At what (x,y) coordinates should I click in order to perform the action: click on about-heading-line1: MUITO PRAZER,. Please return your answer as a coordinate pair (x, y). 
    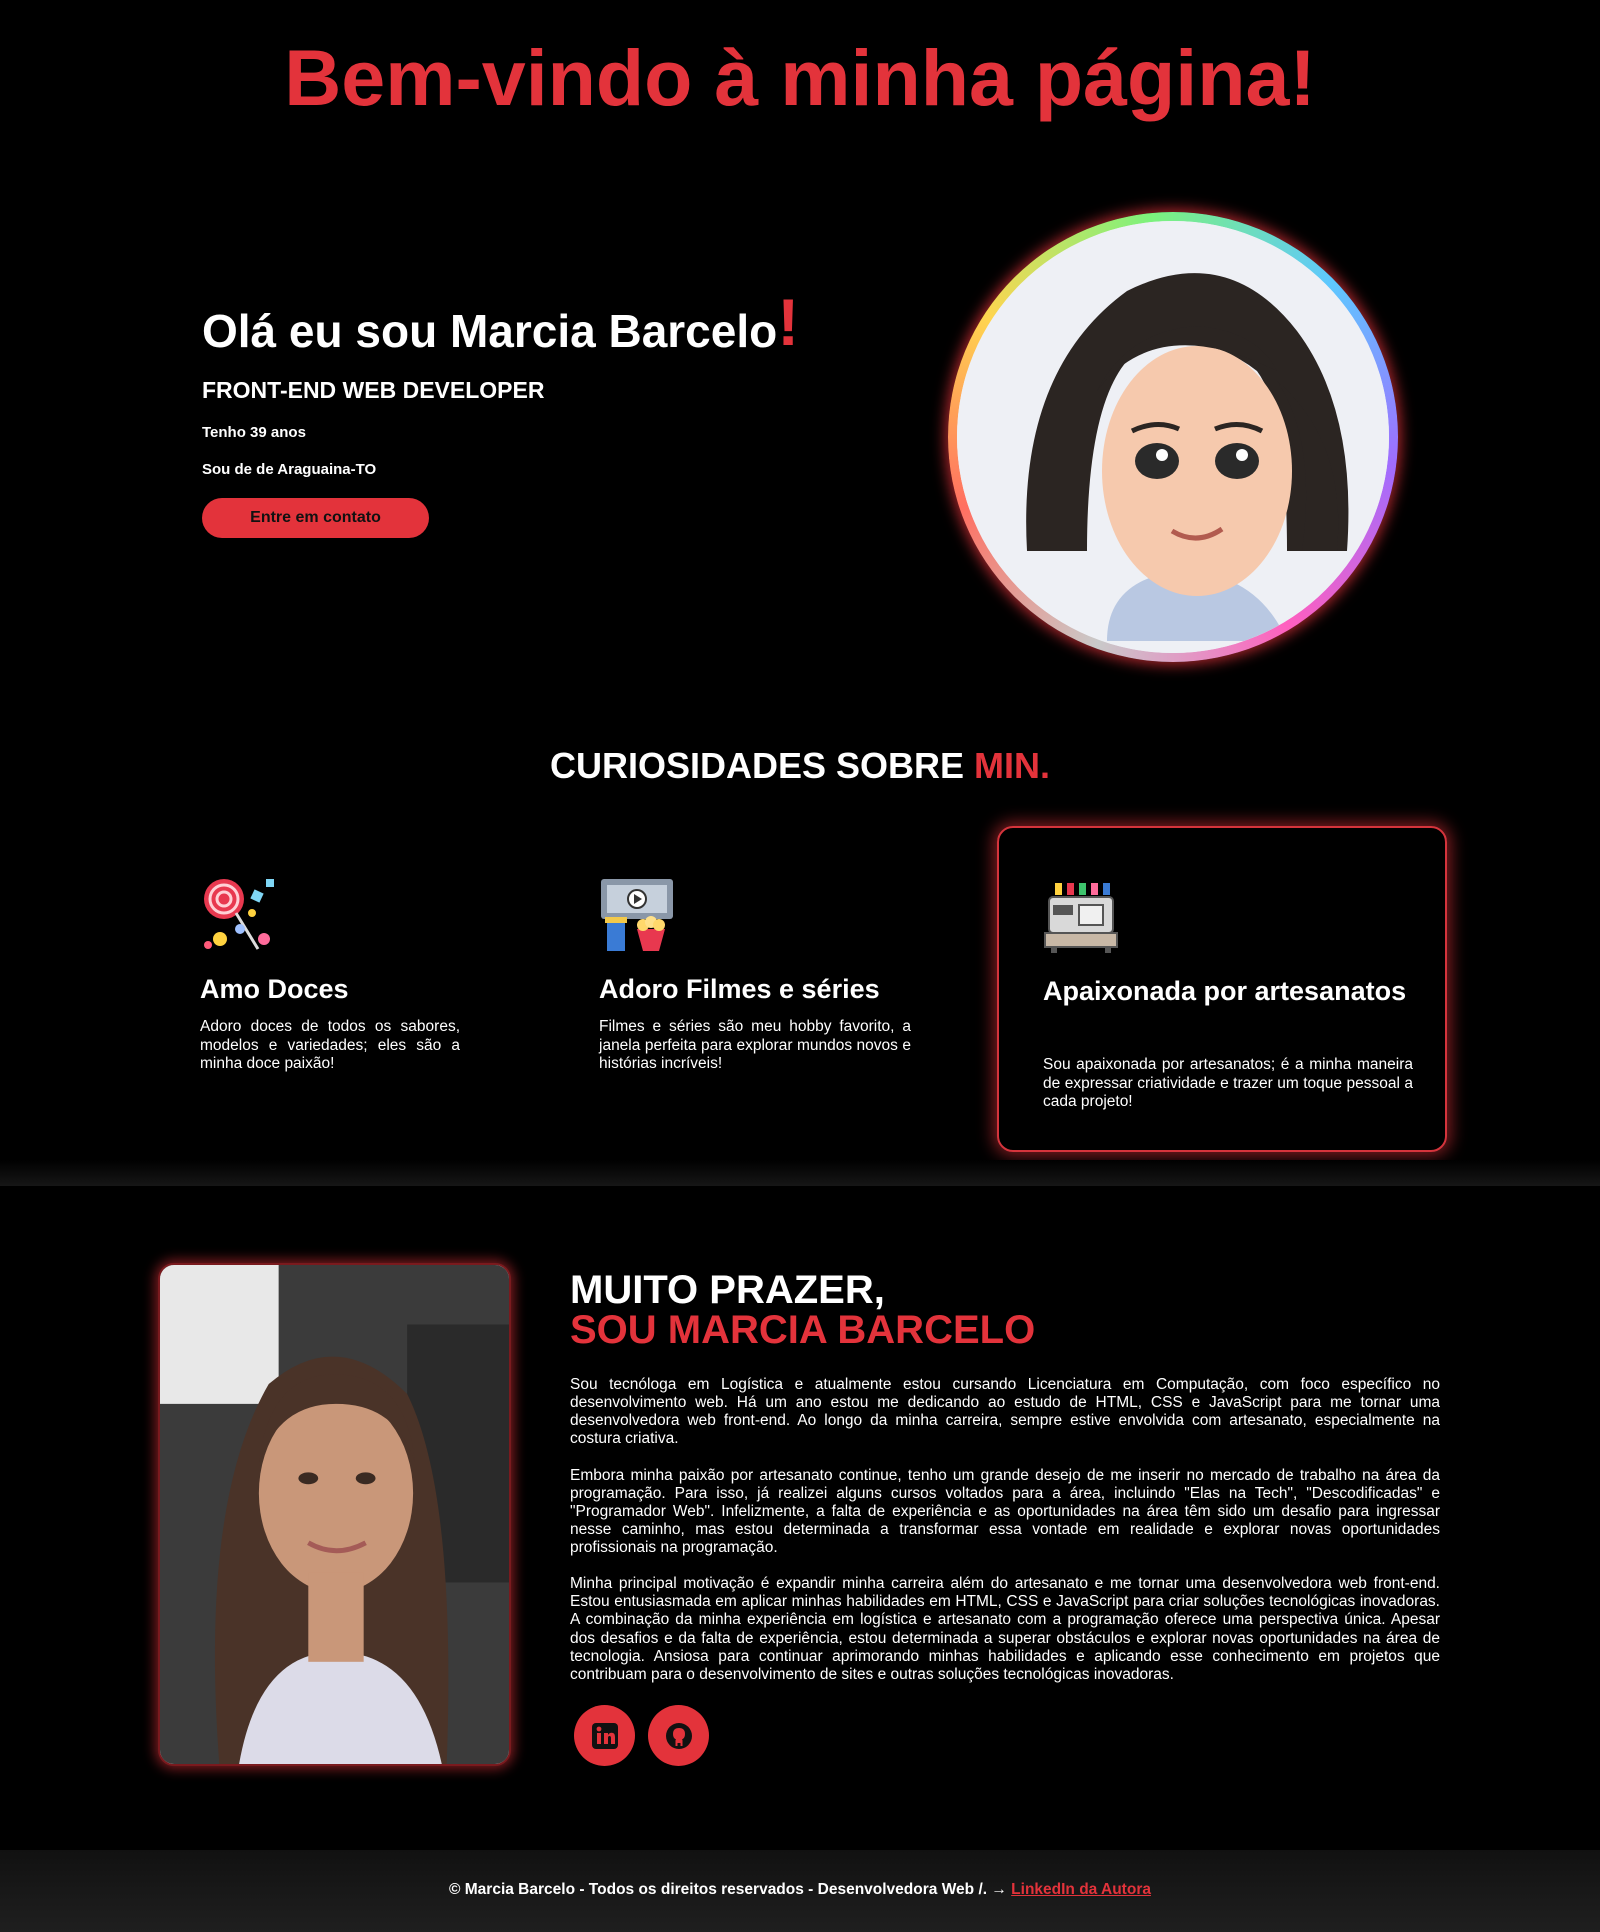
    Looking at the image, I should click on (727, 1290).